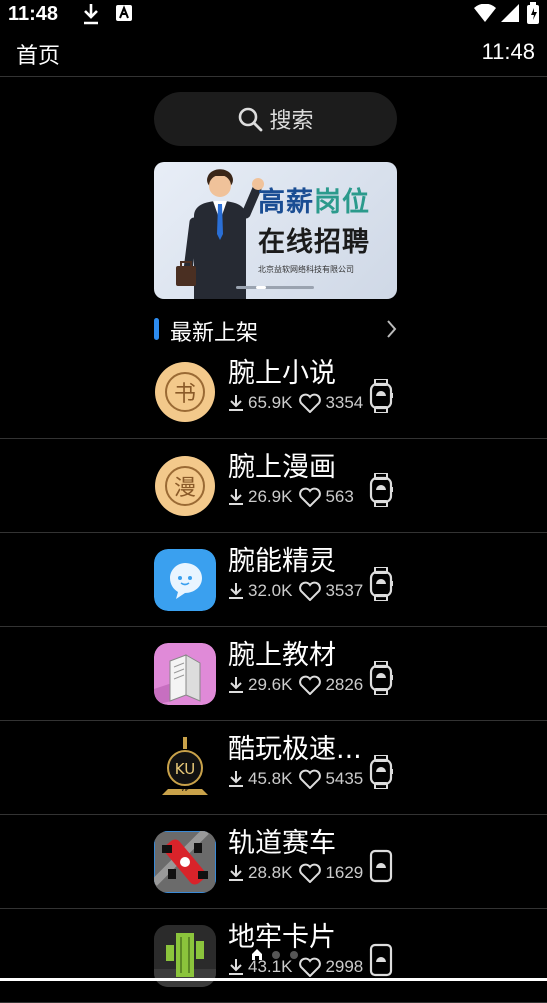  I want to click on home-dot-icon, so click(257, 954).